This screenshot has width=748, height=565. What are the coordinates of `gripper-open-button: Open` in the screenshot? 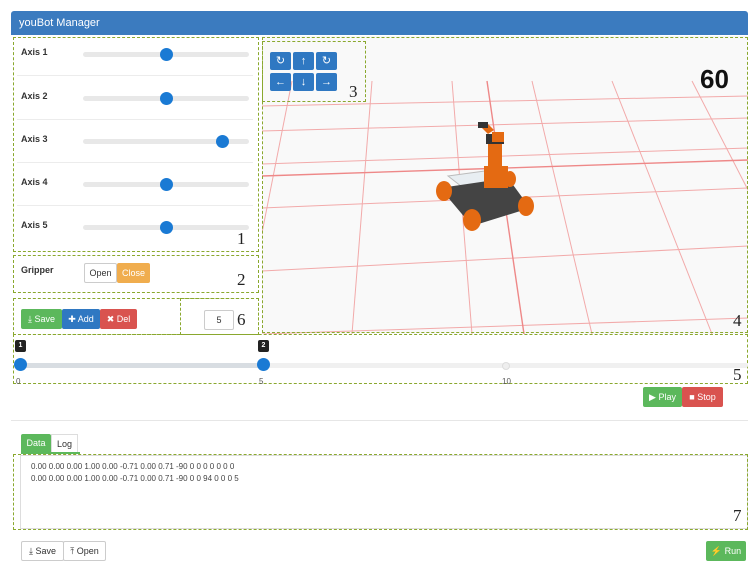 It's located at (100, 273).